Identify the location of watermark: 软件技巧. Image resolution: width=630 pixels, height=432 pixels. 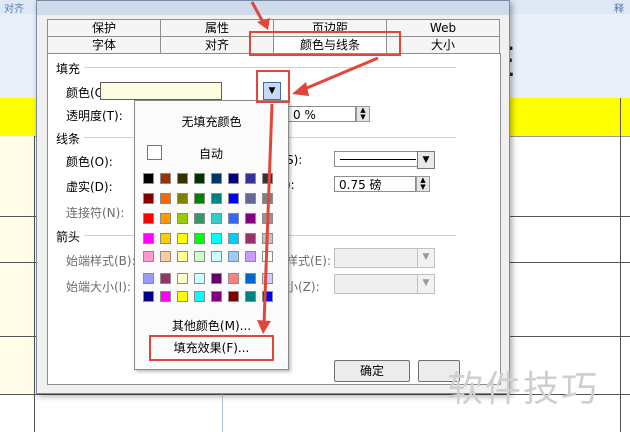
(523, 389).